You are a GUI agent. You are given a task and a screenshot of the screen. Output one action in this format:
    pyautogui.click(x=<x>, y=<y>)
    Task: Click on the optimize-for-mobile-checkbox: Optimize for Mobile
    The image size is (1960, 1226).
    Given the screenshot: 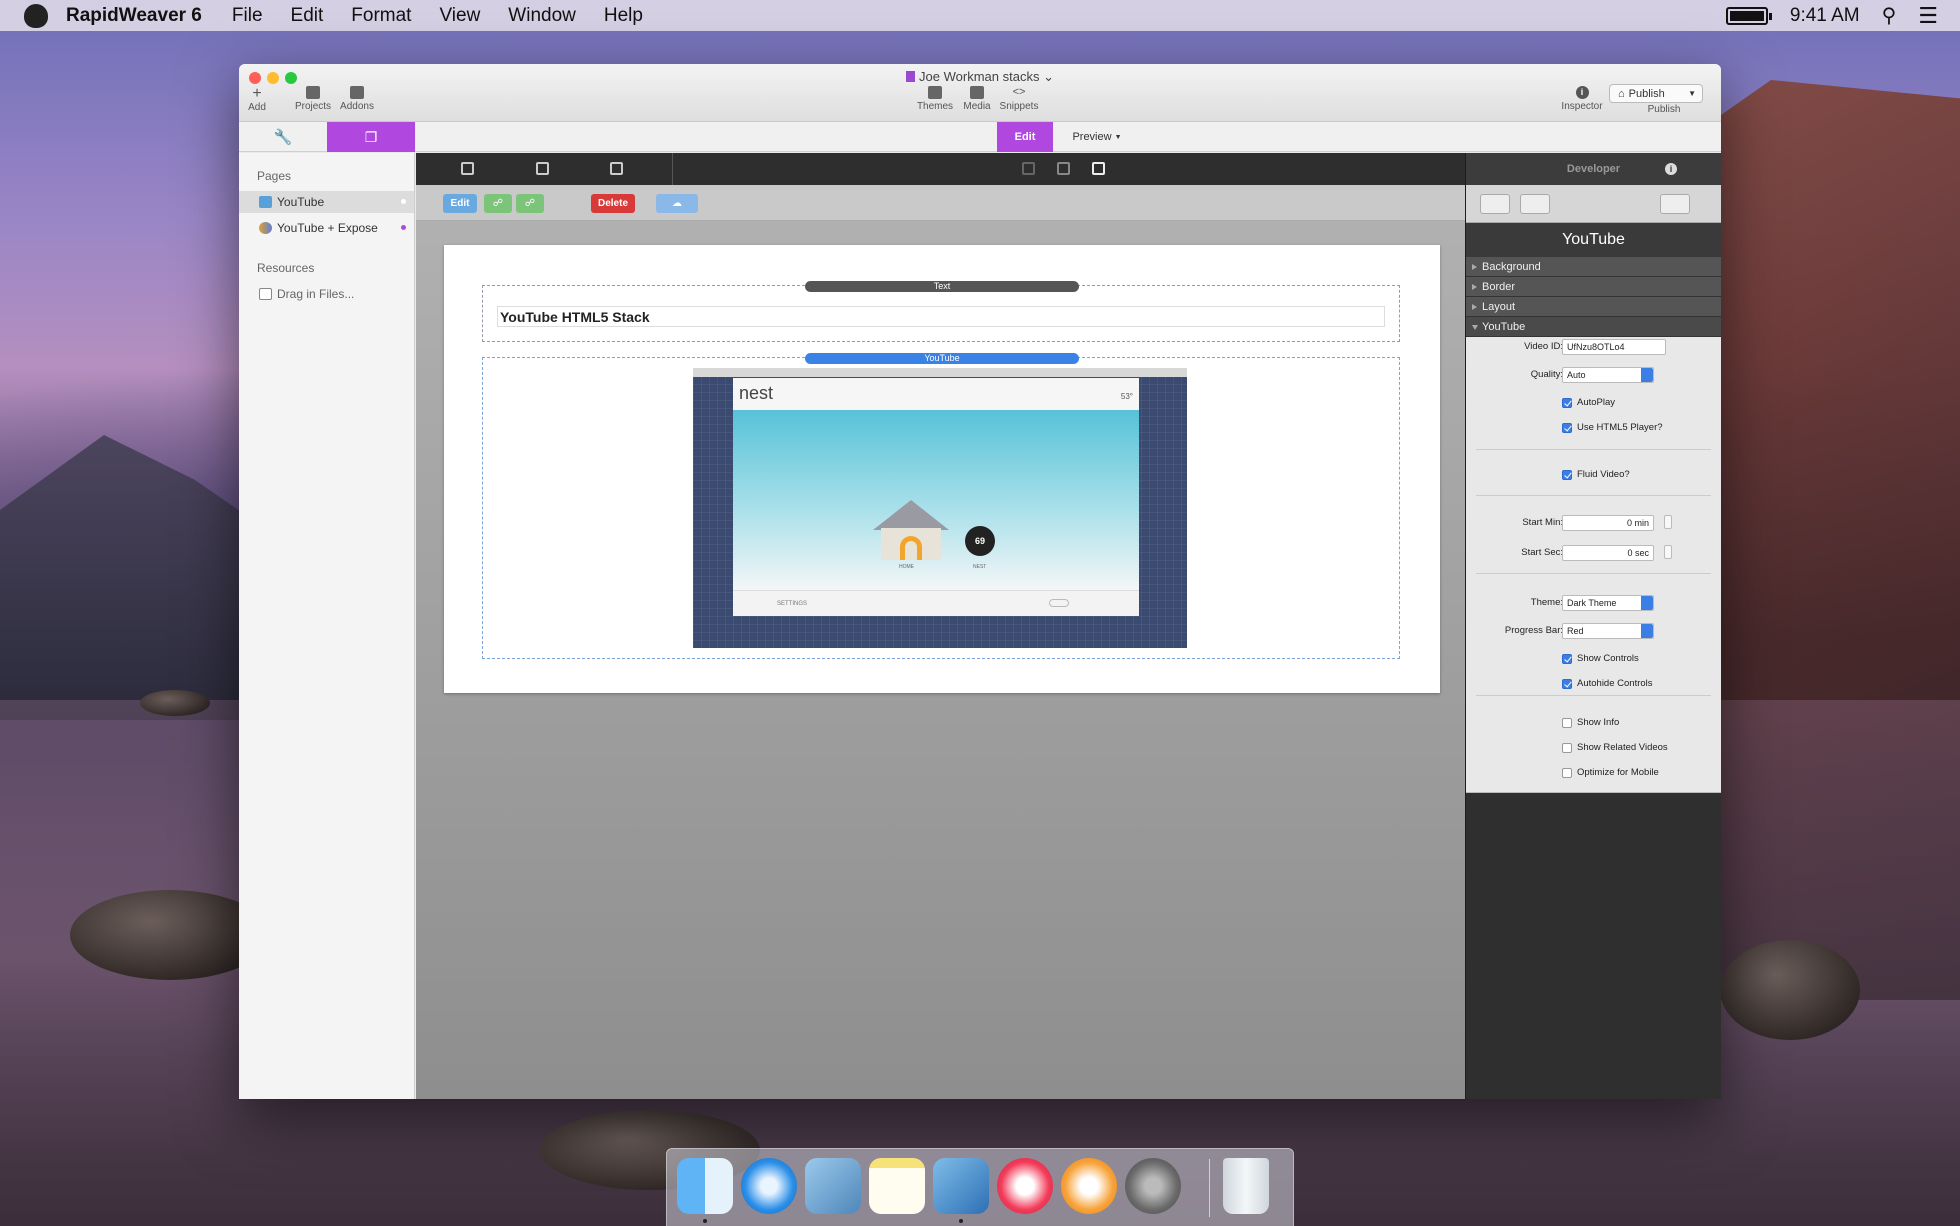 What is the action you would take?
    pyautogui.click(x=1610, y=772)
    